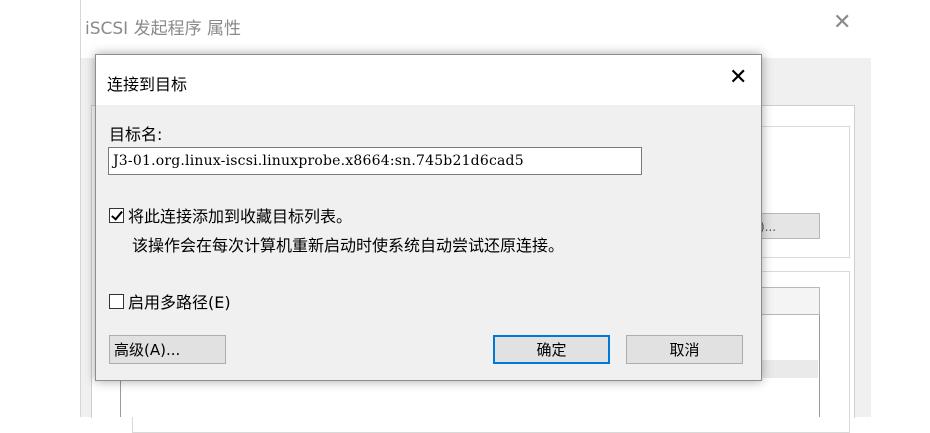 The height and width of the screenshot is (433, 930). What do you see at coordinates (179, 302) in the screenshot?
I see `enable-multipath-label: 启用多路径(E)` at bounding box center [179, 302].